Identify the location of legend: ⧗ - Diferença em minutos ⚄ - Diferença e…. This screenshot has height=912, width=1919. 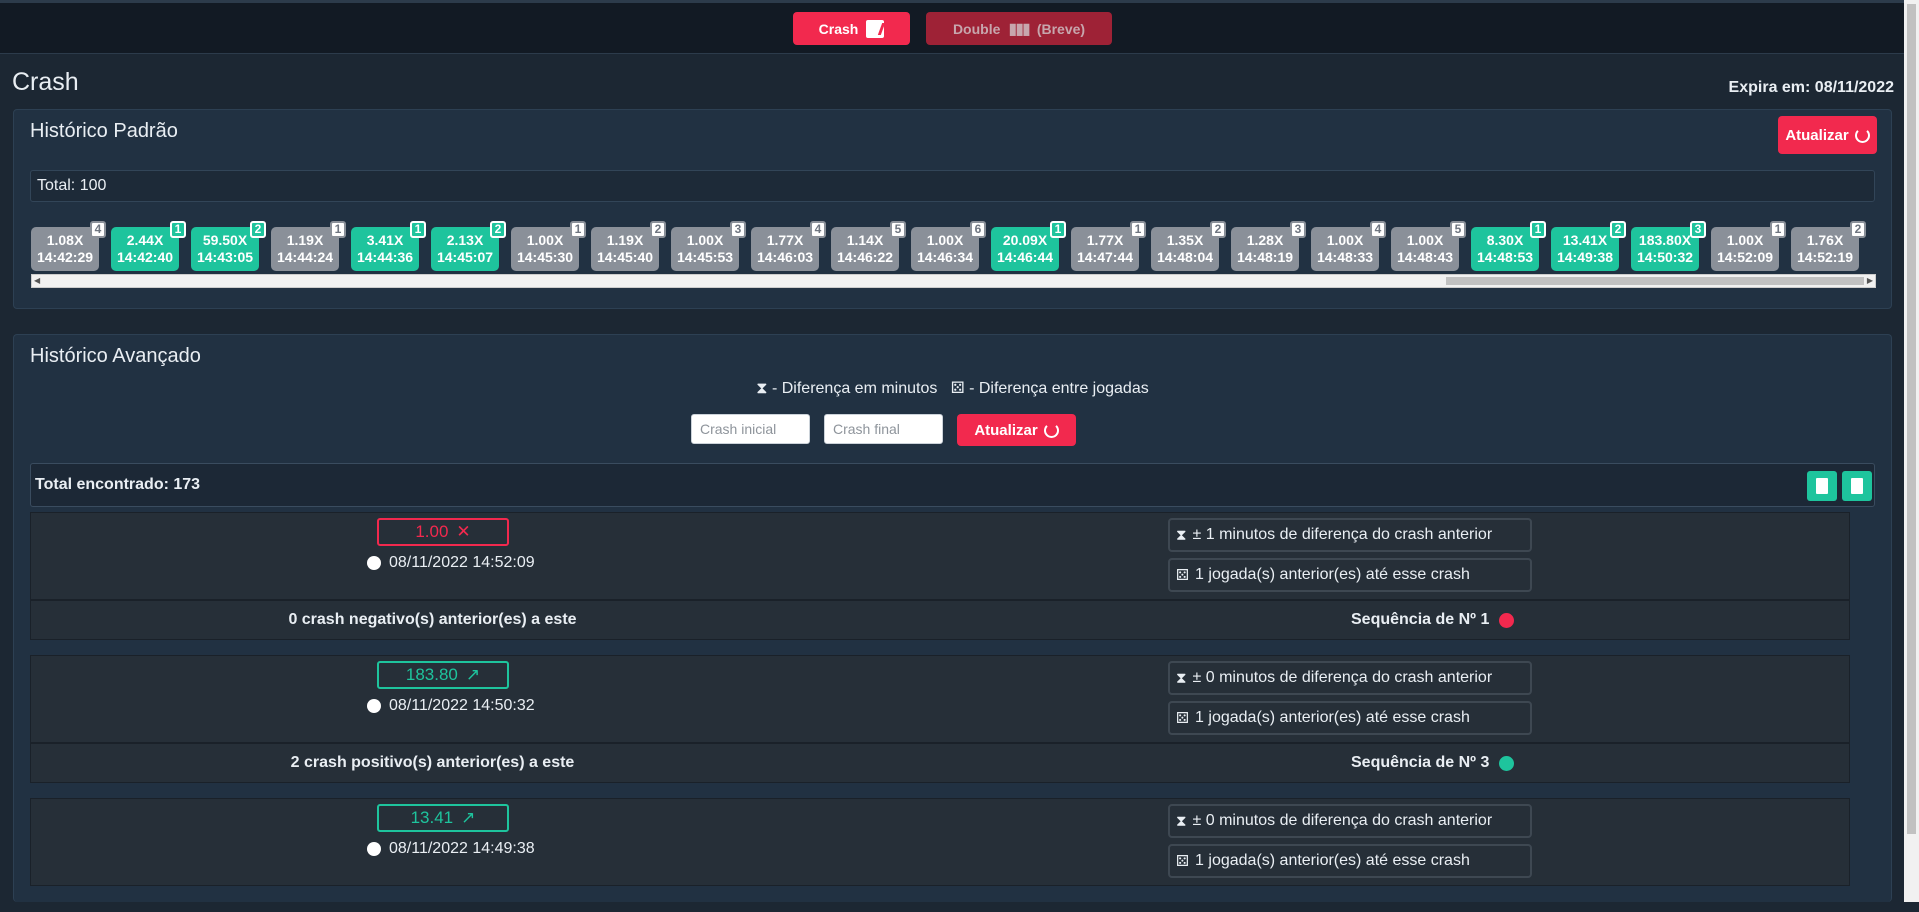
(952, 388).